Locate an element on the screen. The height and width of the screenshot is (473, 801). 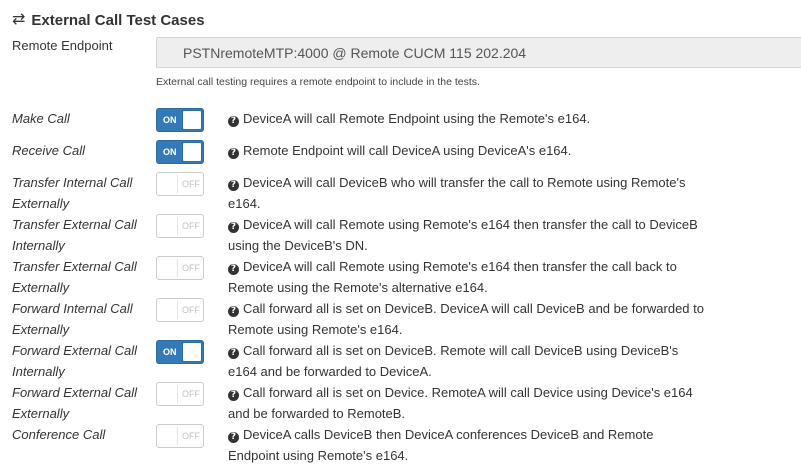
remote-endpoint-label: Remote Endpoint is located at coordinates (62, 45).